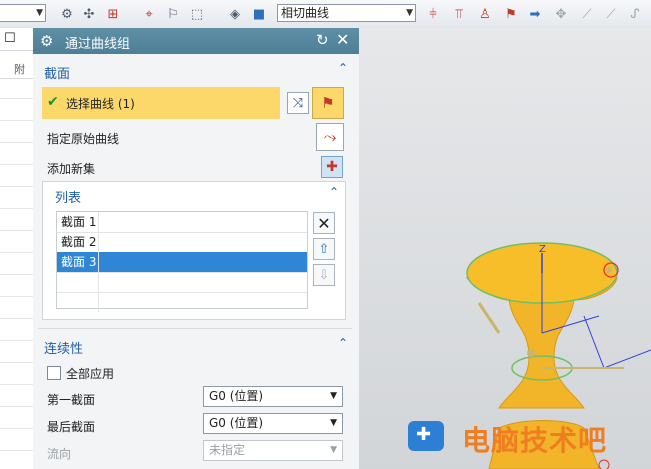 The image size is (651, 469). I want to click on reverse-icon: ⤨, so click(298, 103).